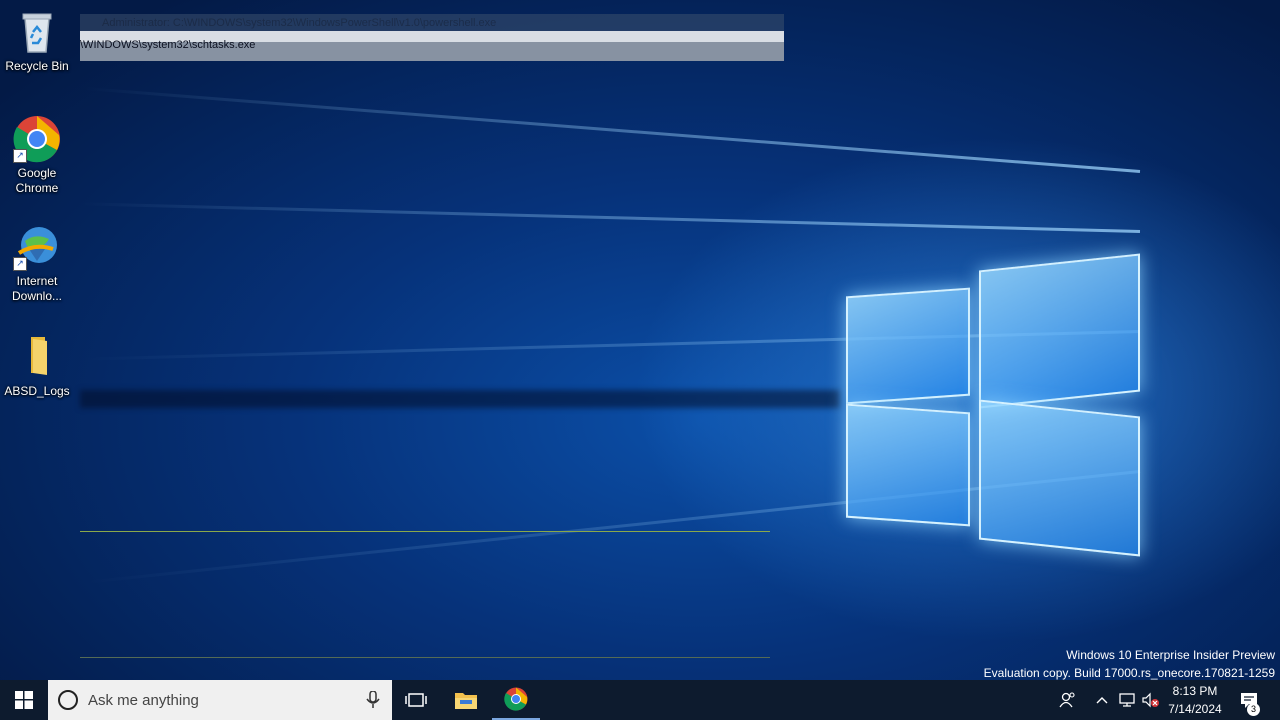 This screenshot has width=1280, height=720. I want to click on people-icon, so click(1067, 700).